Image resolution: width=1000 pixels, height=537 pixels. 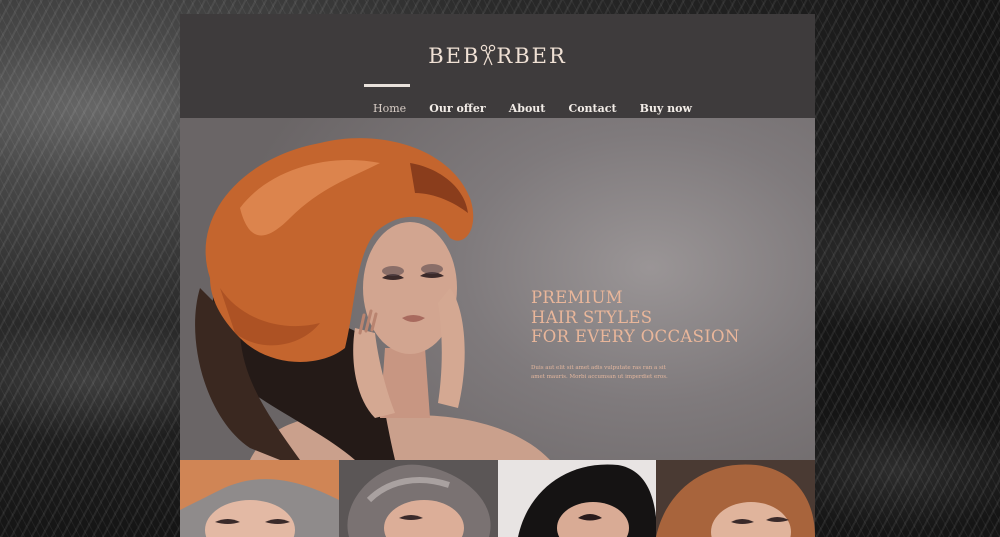 I want to click on nav-contact: Contact, so click(x=592, y=108).